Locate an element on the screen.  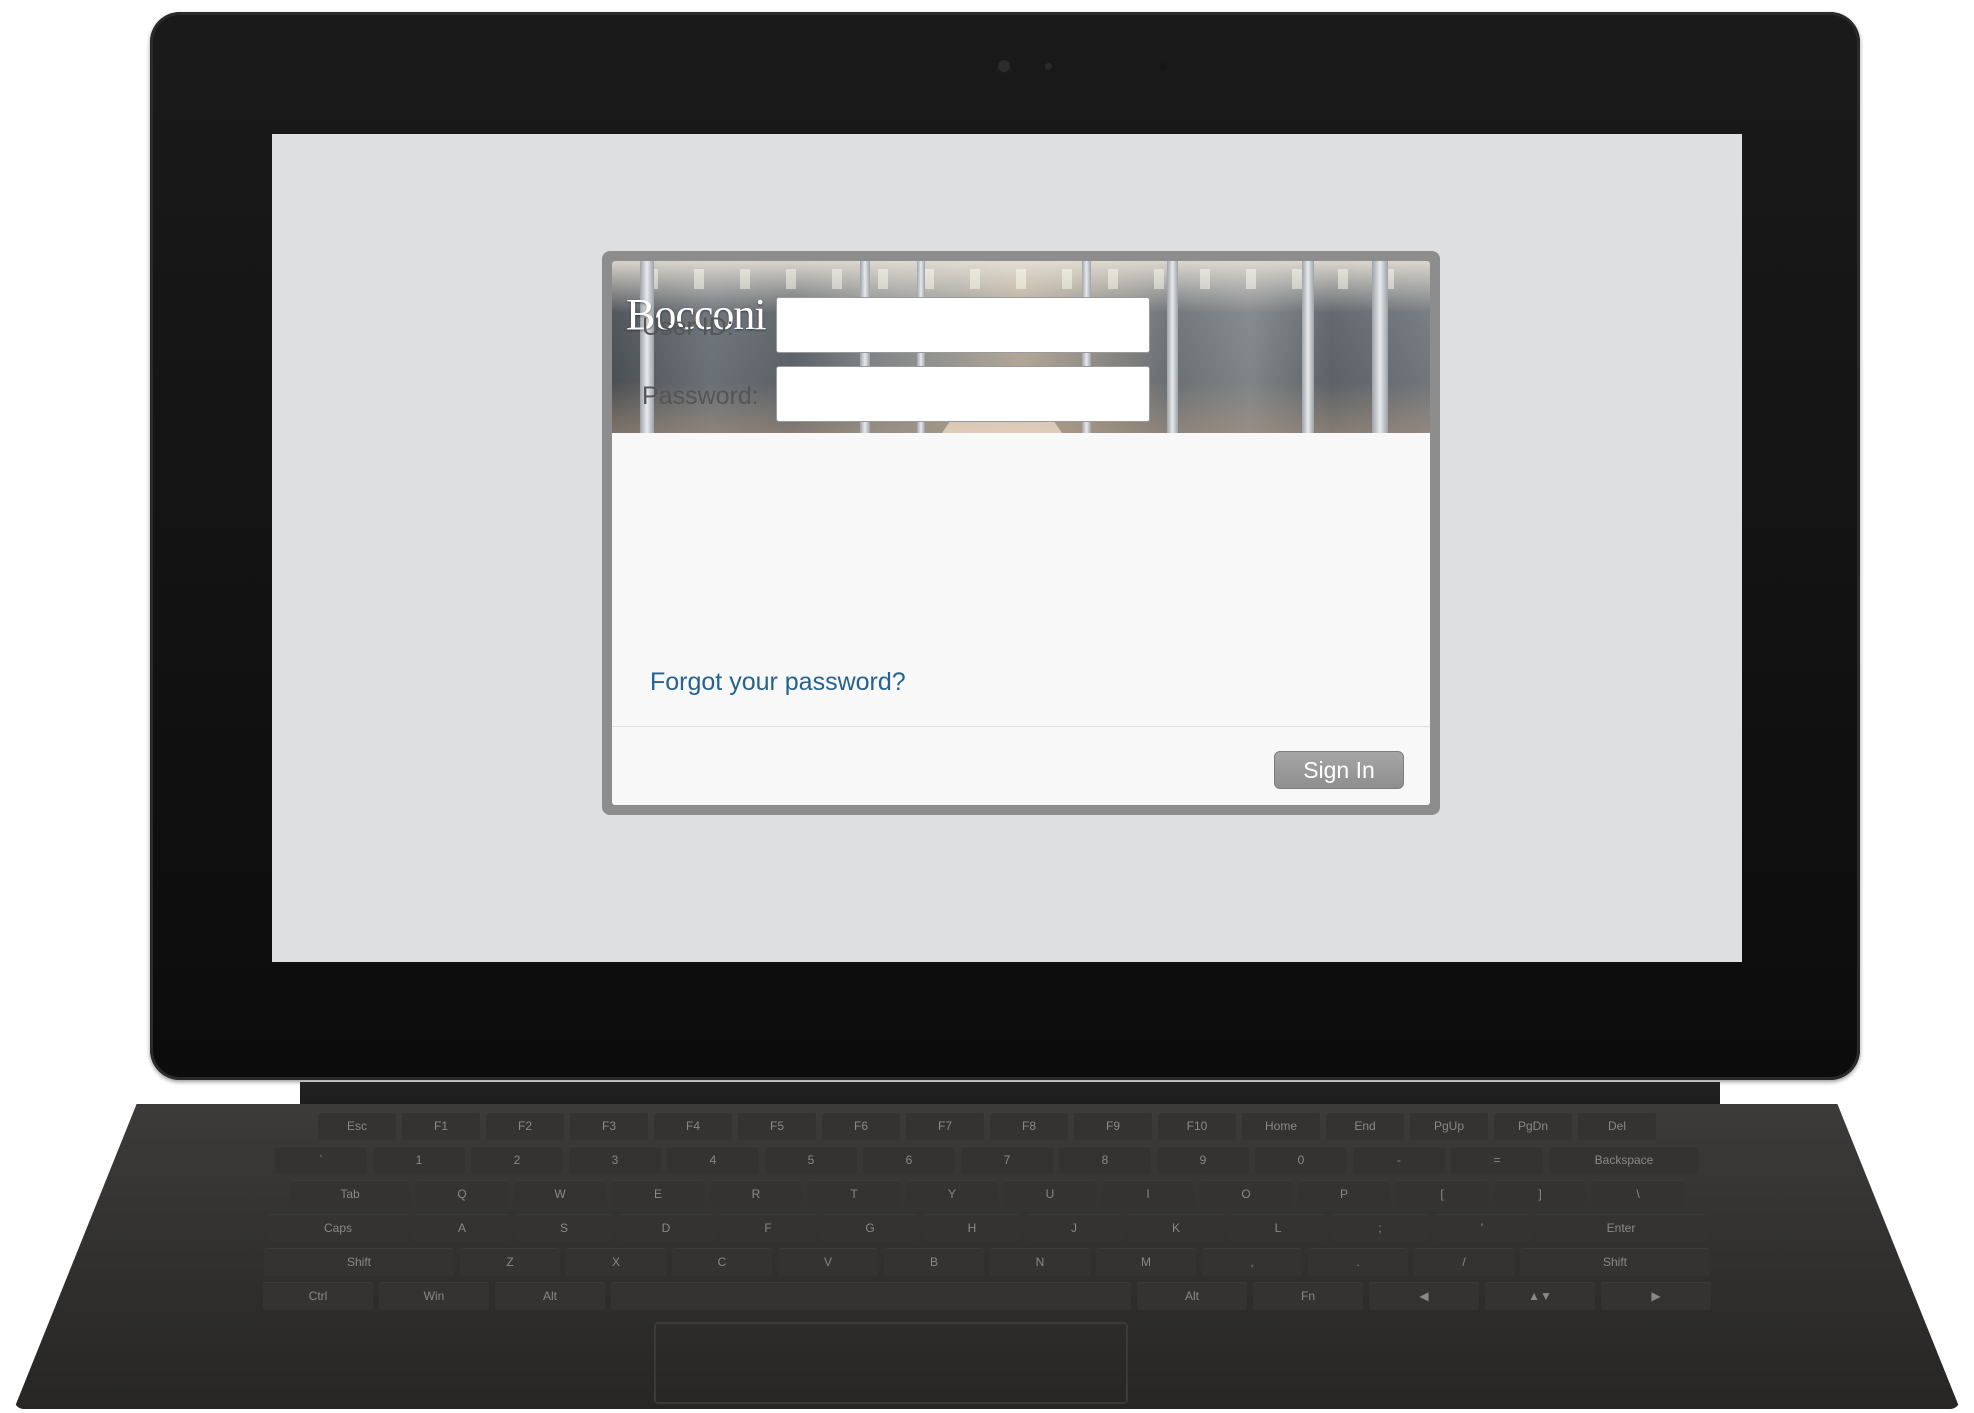
keyboard-key: 0 is located at coordinates (1301, 1160).